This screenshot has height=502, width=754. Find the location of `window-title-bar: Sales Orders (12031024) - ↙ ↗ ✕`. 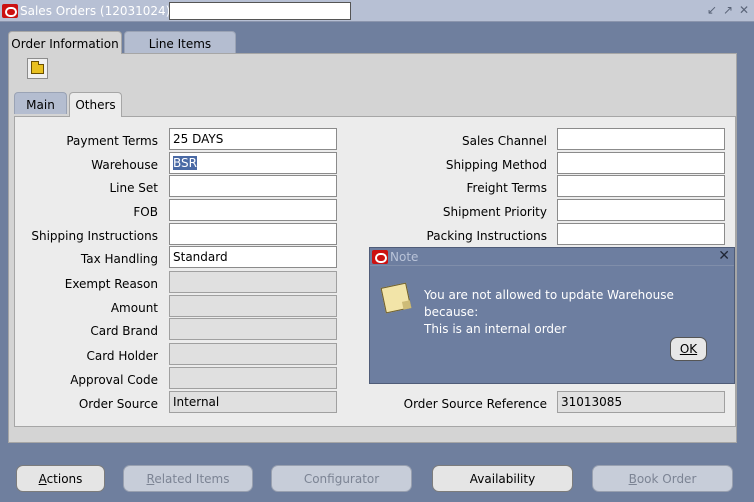

window-title-bar: Sales Orders (12031024) - ↙ ↗ ✕ is located at coordinates (377, 11).